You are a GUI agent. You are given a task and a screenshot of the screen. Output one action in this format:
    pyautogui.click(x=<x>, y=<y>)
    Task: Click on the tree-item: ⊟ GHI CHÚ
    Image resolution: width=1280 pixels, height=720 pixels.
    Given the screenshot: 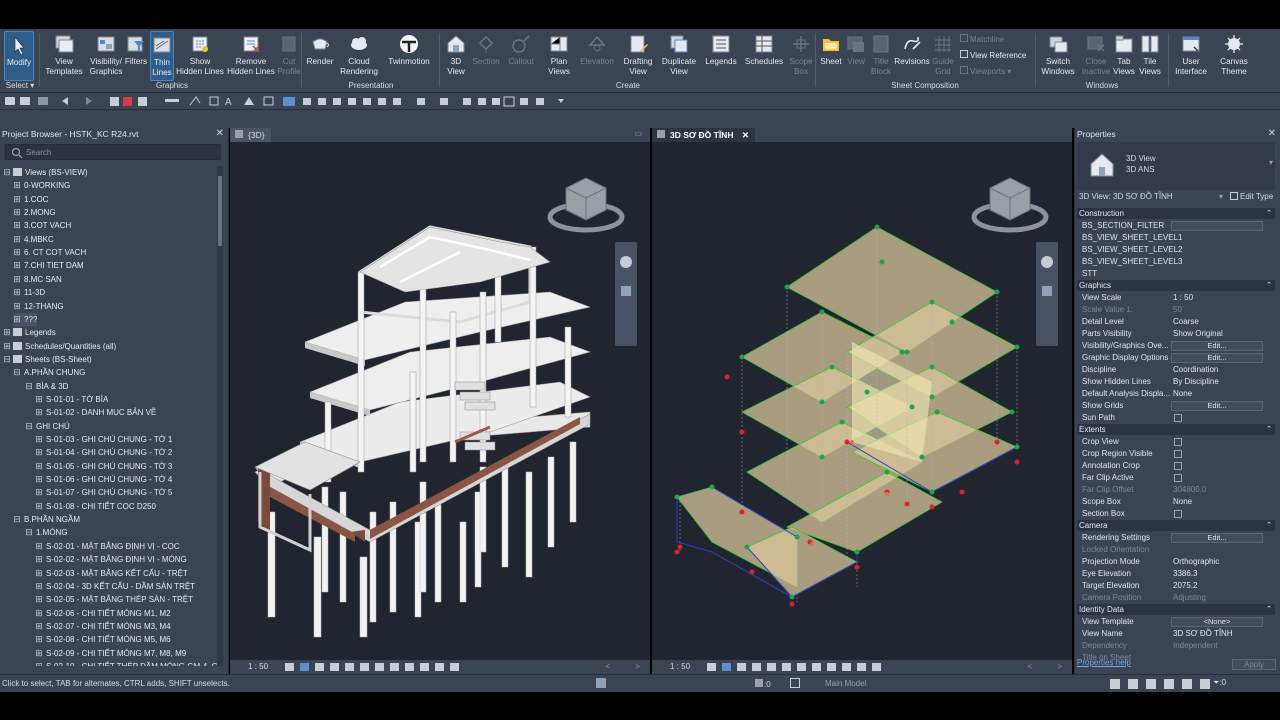 What is the action you would take?
    pyautogui.click(x=47, y=426)
    